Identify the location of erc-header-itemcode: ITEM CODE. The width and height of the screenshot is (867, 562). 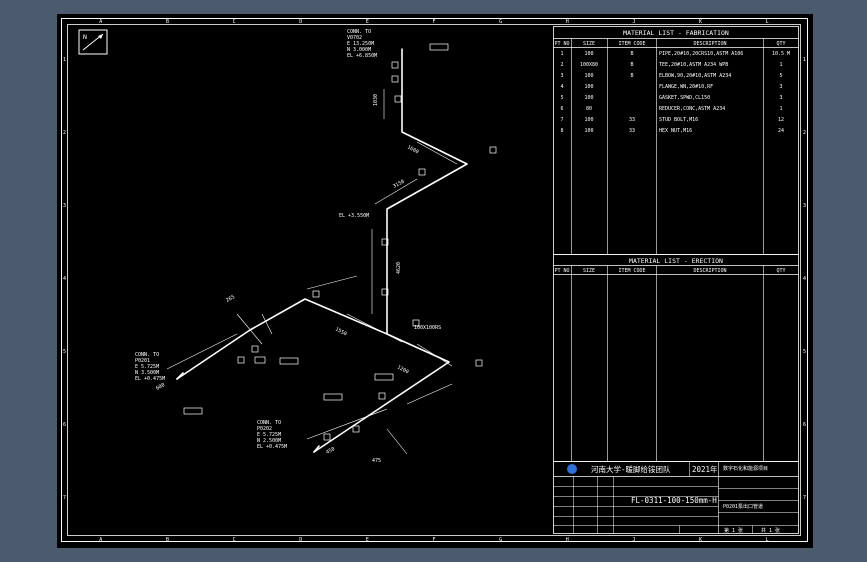
(631, 271).